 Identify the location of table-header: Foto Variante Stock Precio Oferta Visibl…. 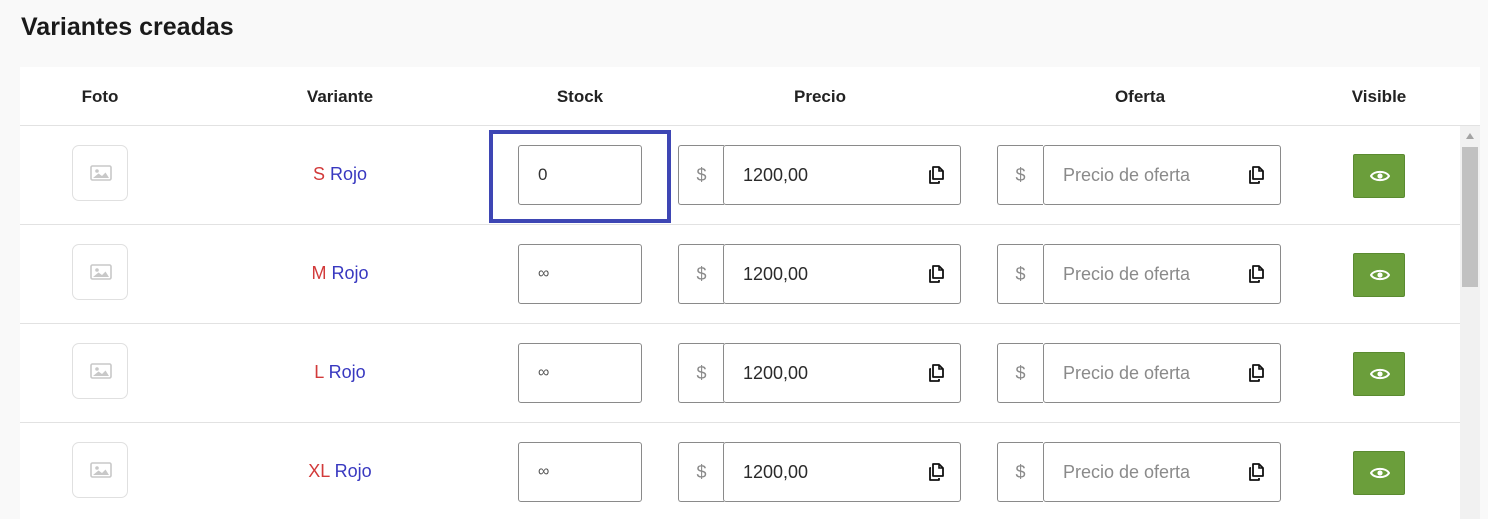
(750, 96).